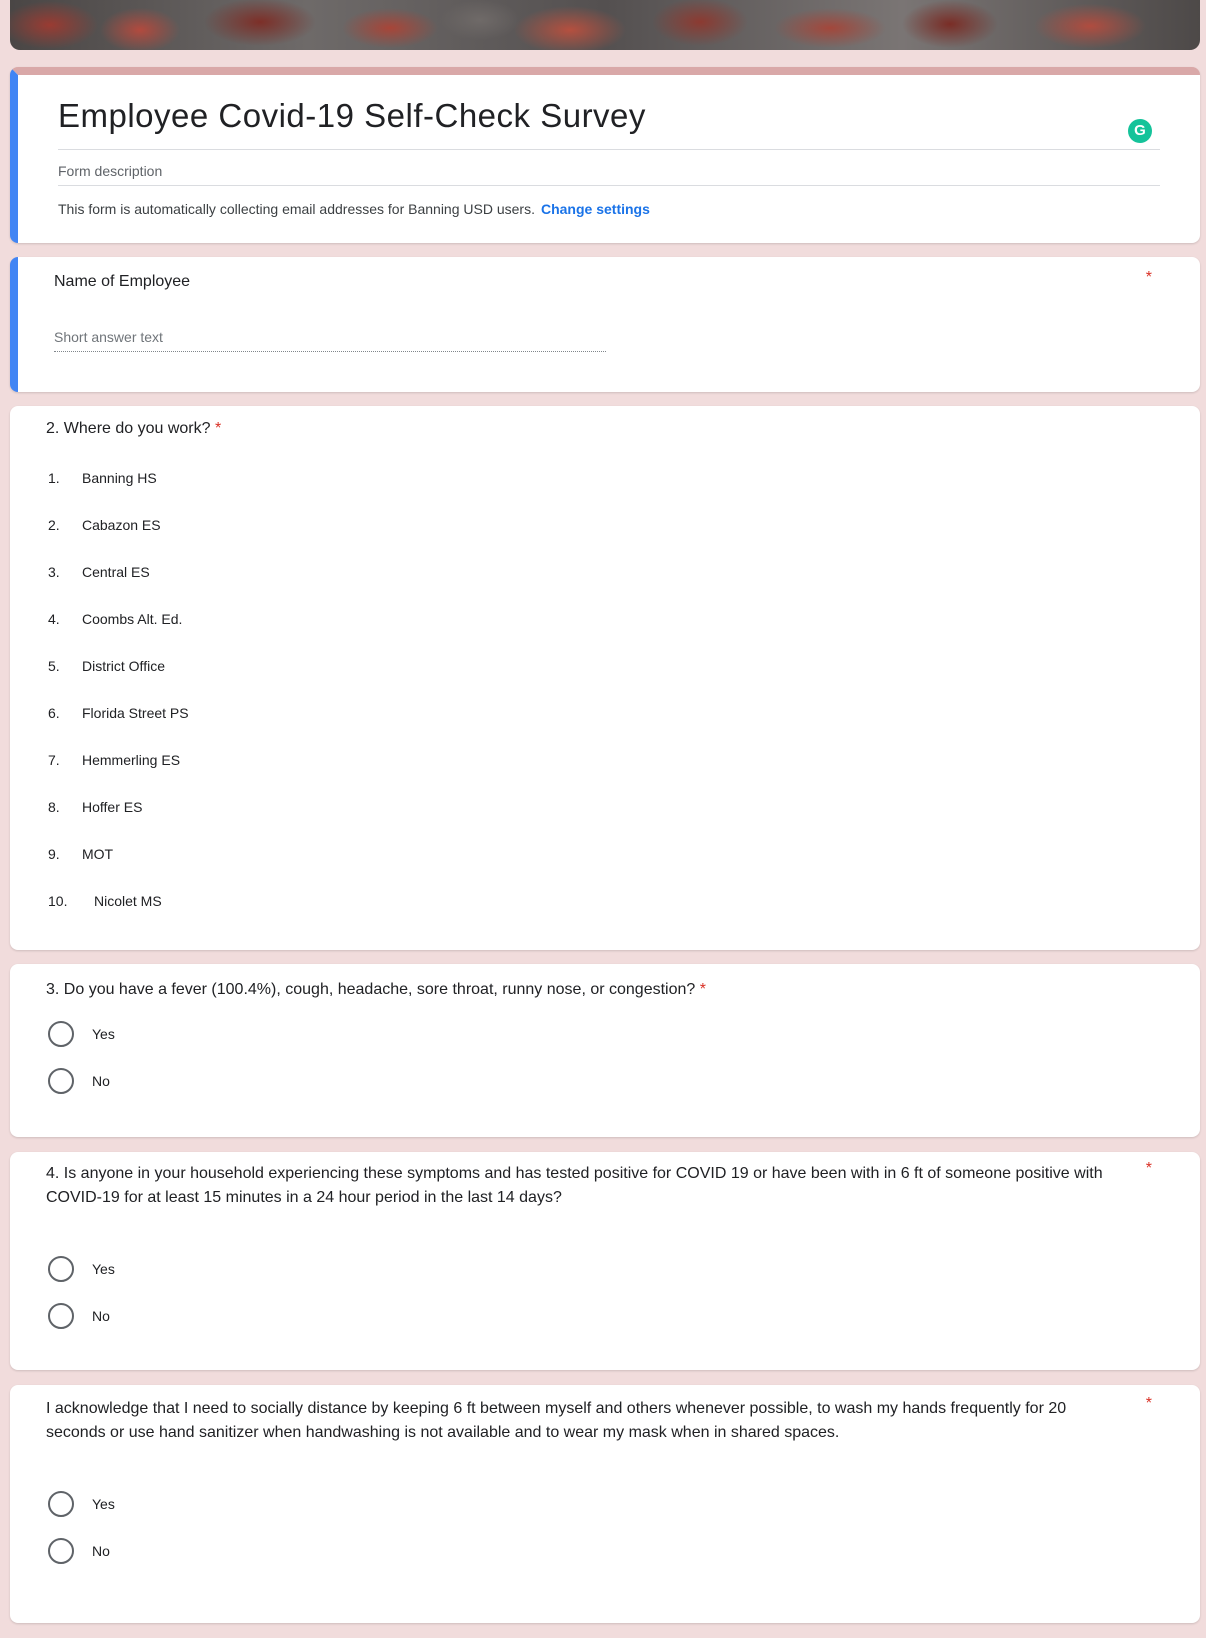 The image size is (1206, 1638). I want to click on question-title: Name of Employee, so click(122, 281).